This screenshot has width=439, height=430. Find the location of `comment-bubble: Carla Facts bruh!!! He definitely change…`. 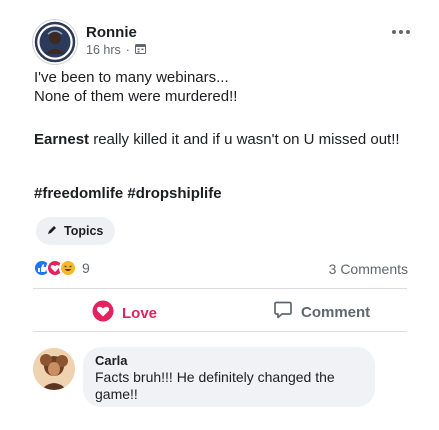

comment-bubble: Carla Facts bruh!!! He definitely change… is located at coordinates (229, 377).